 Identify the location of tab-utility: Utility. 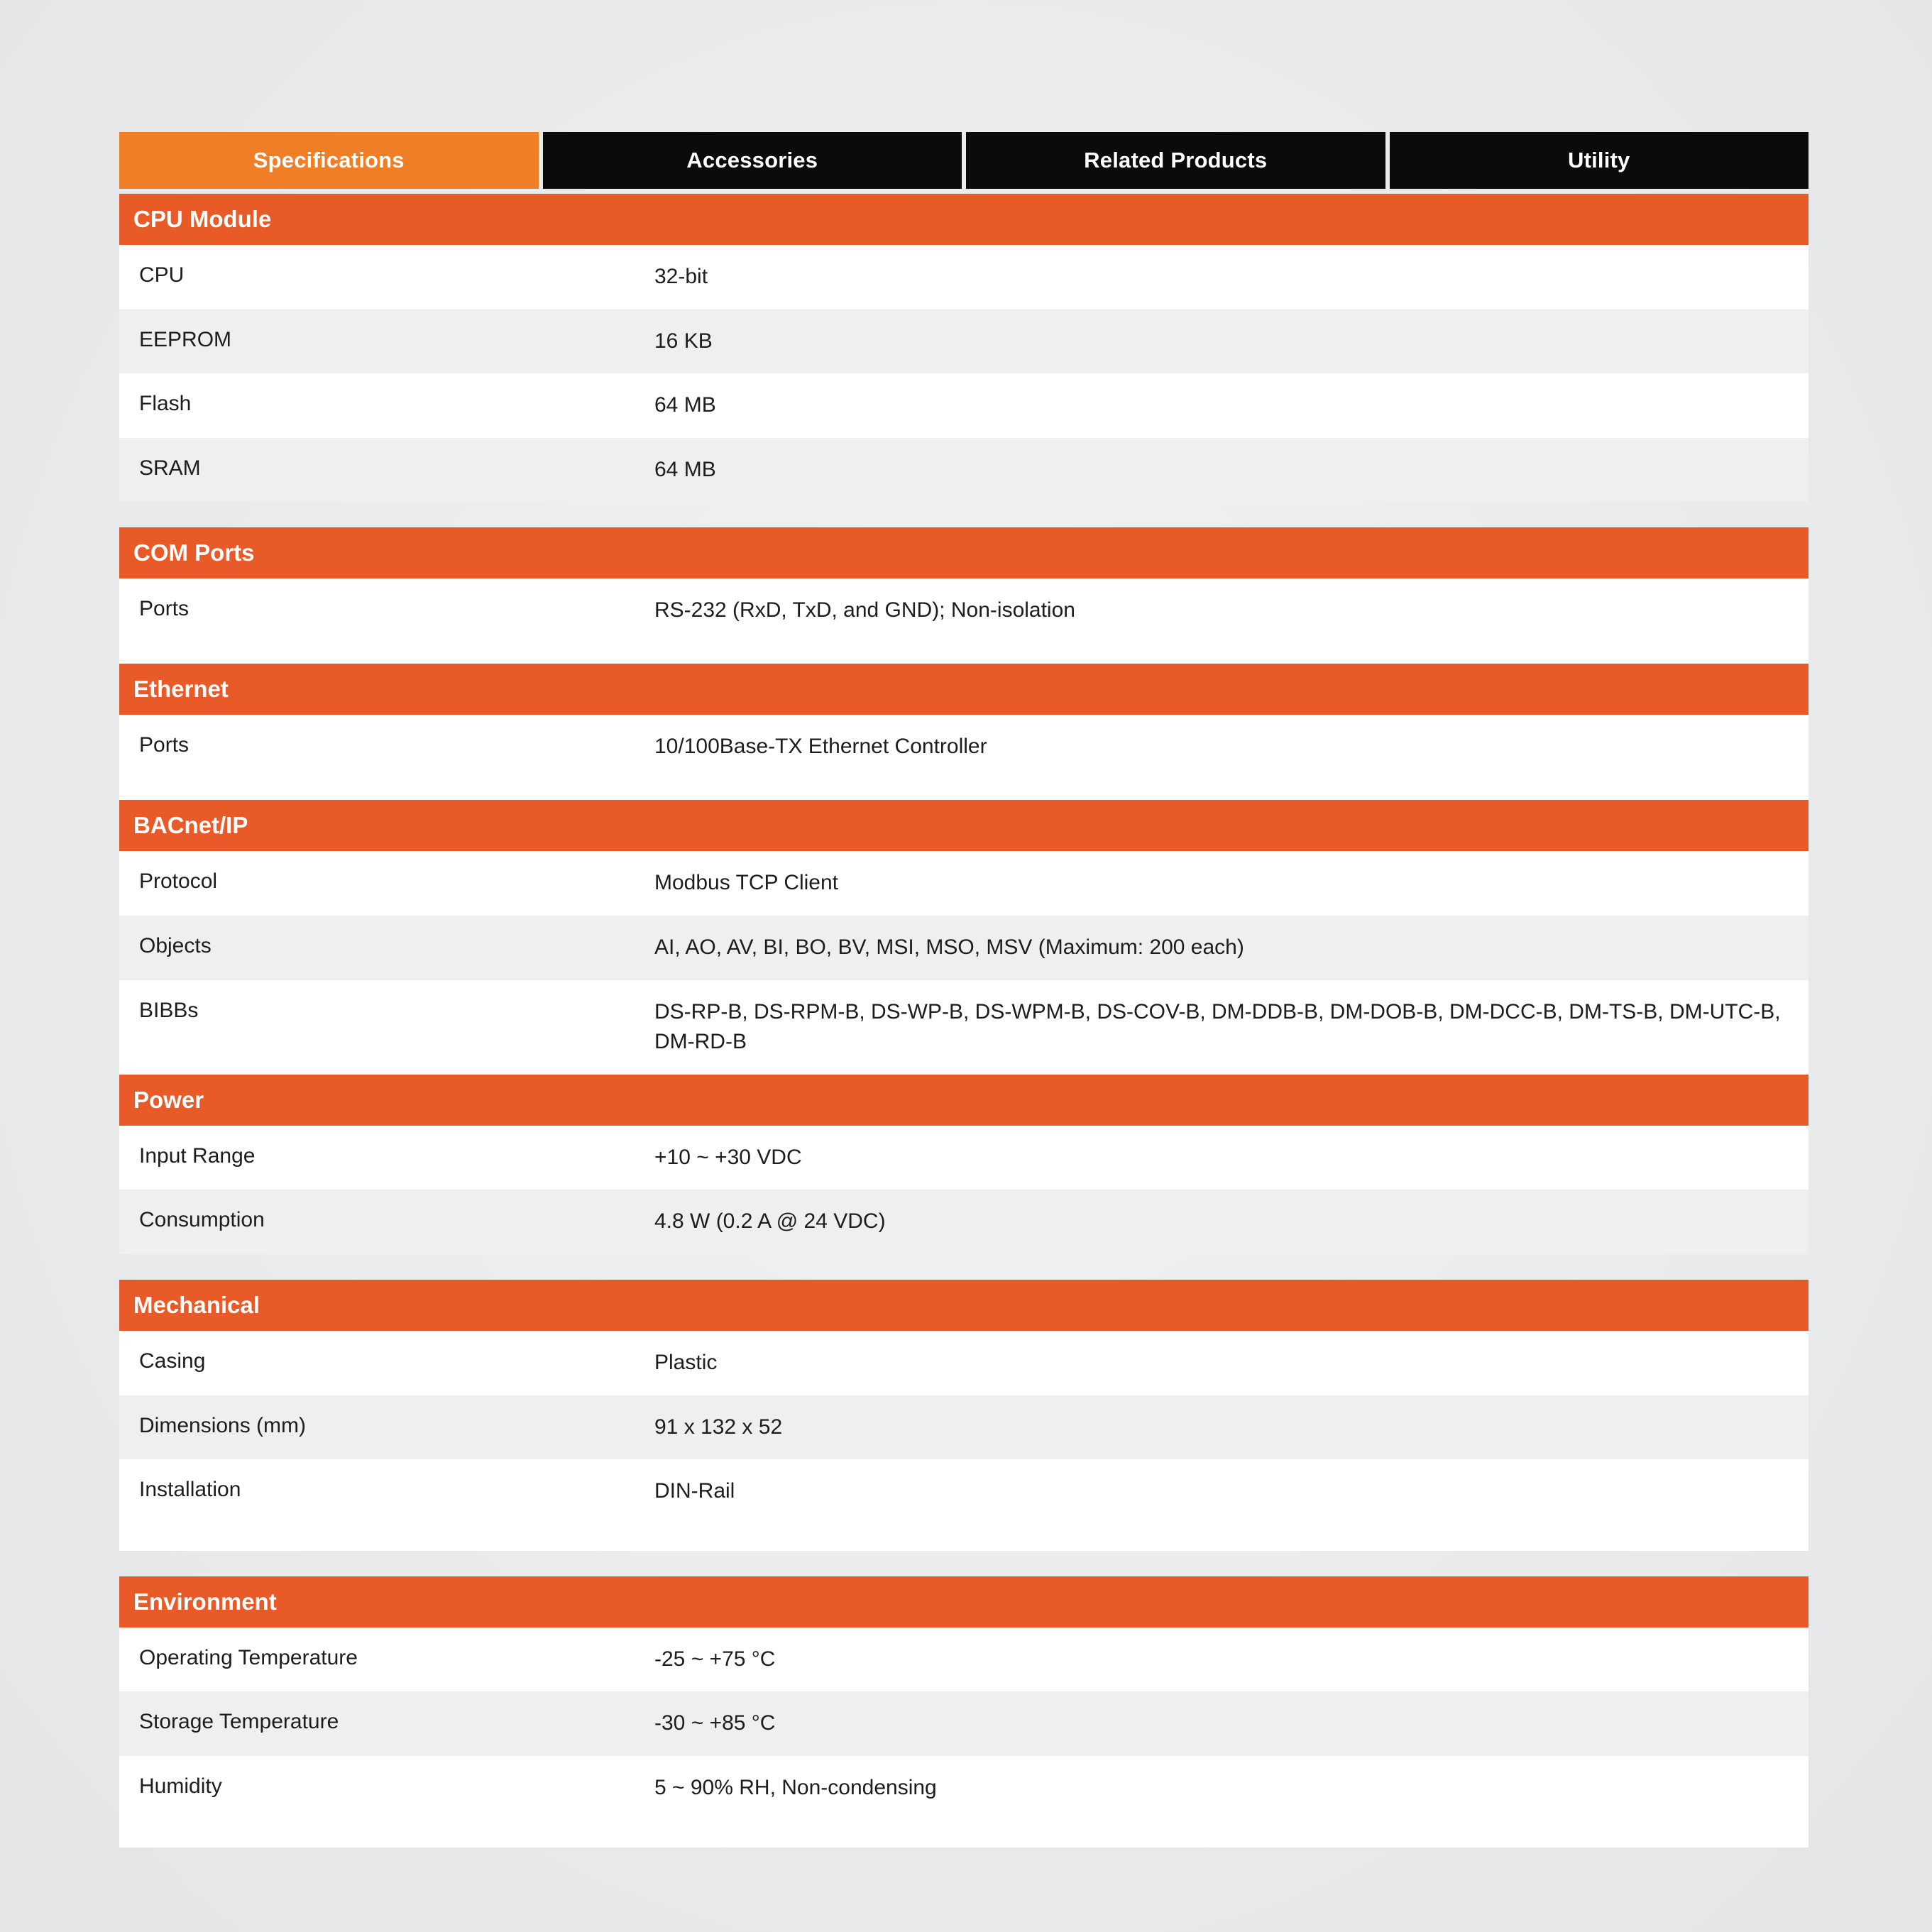
(1598, 160).